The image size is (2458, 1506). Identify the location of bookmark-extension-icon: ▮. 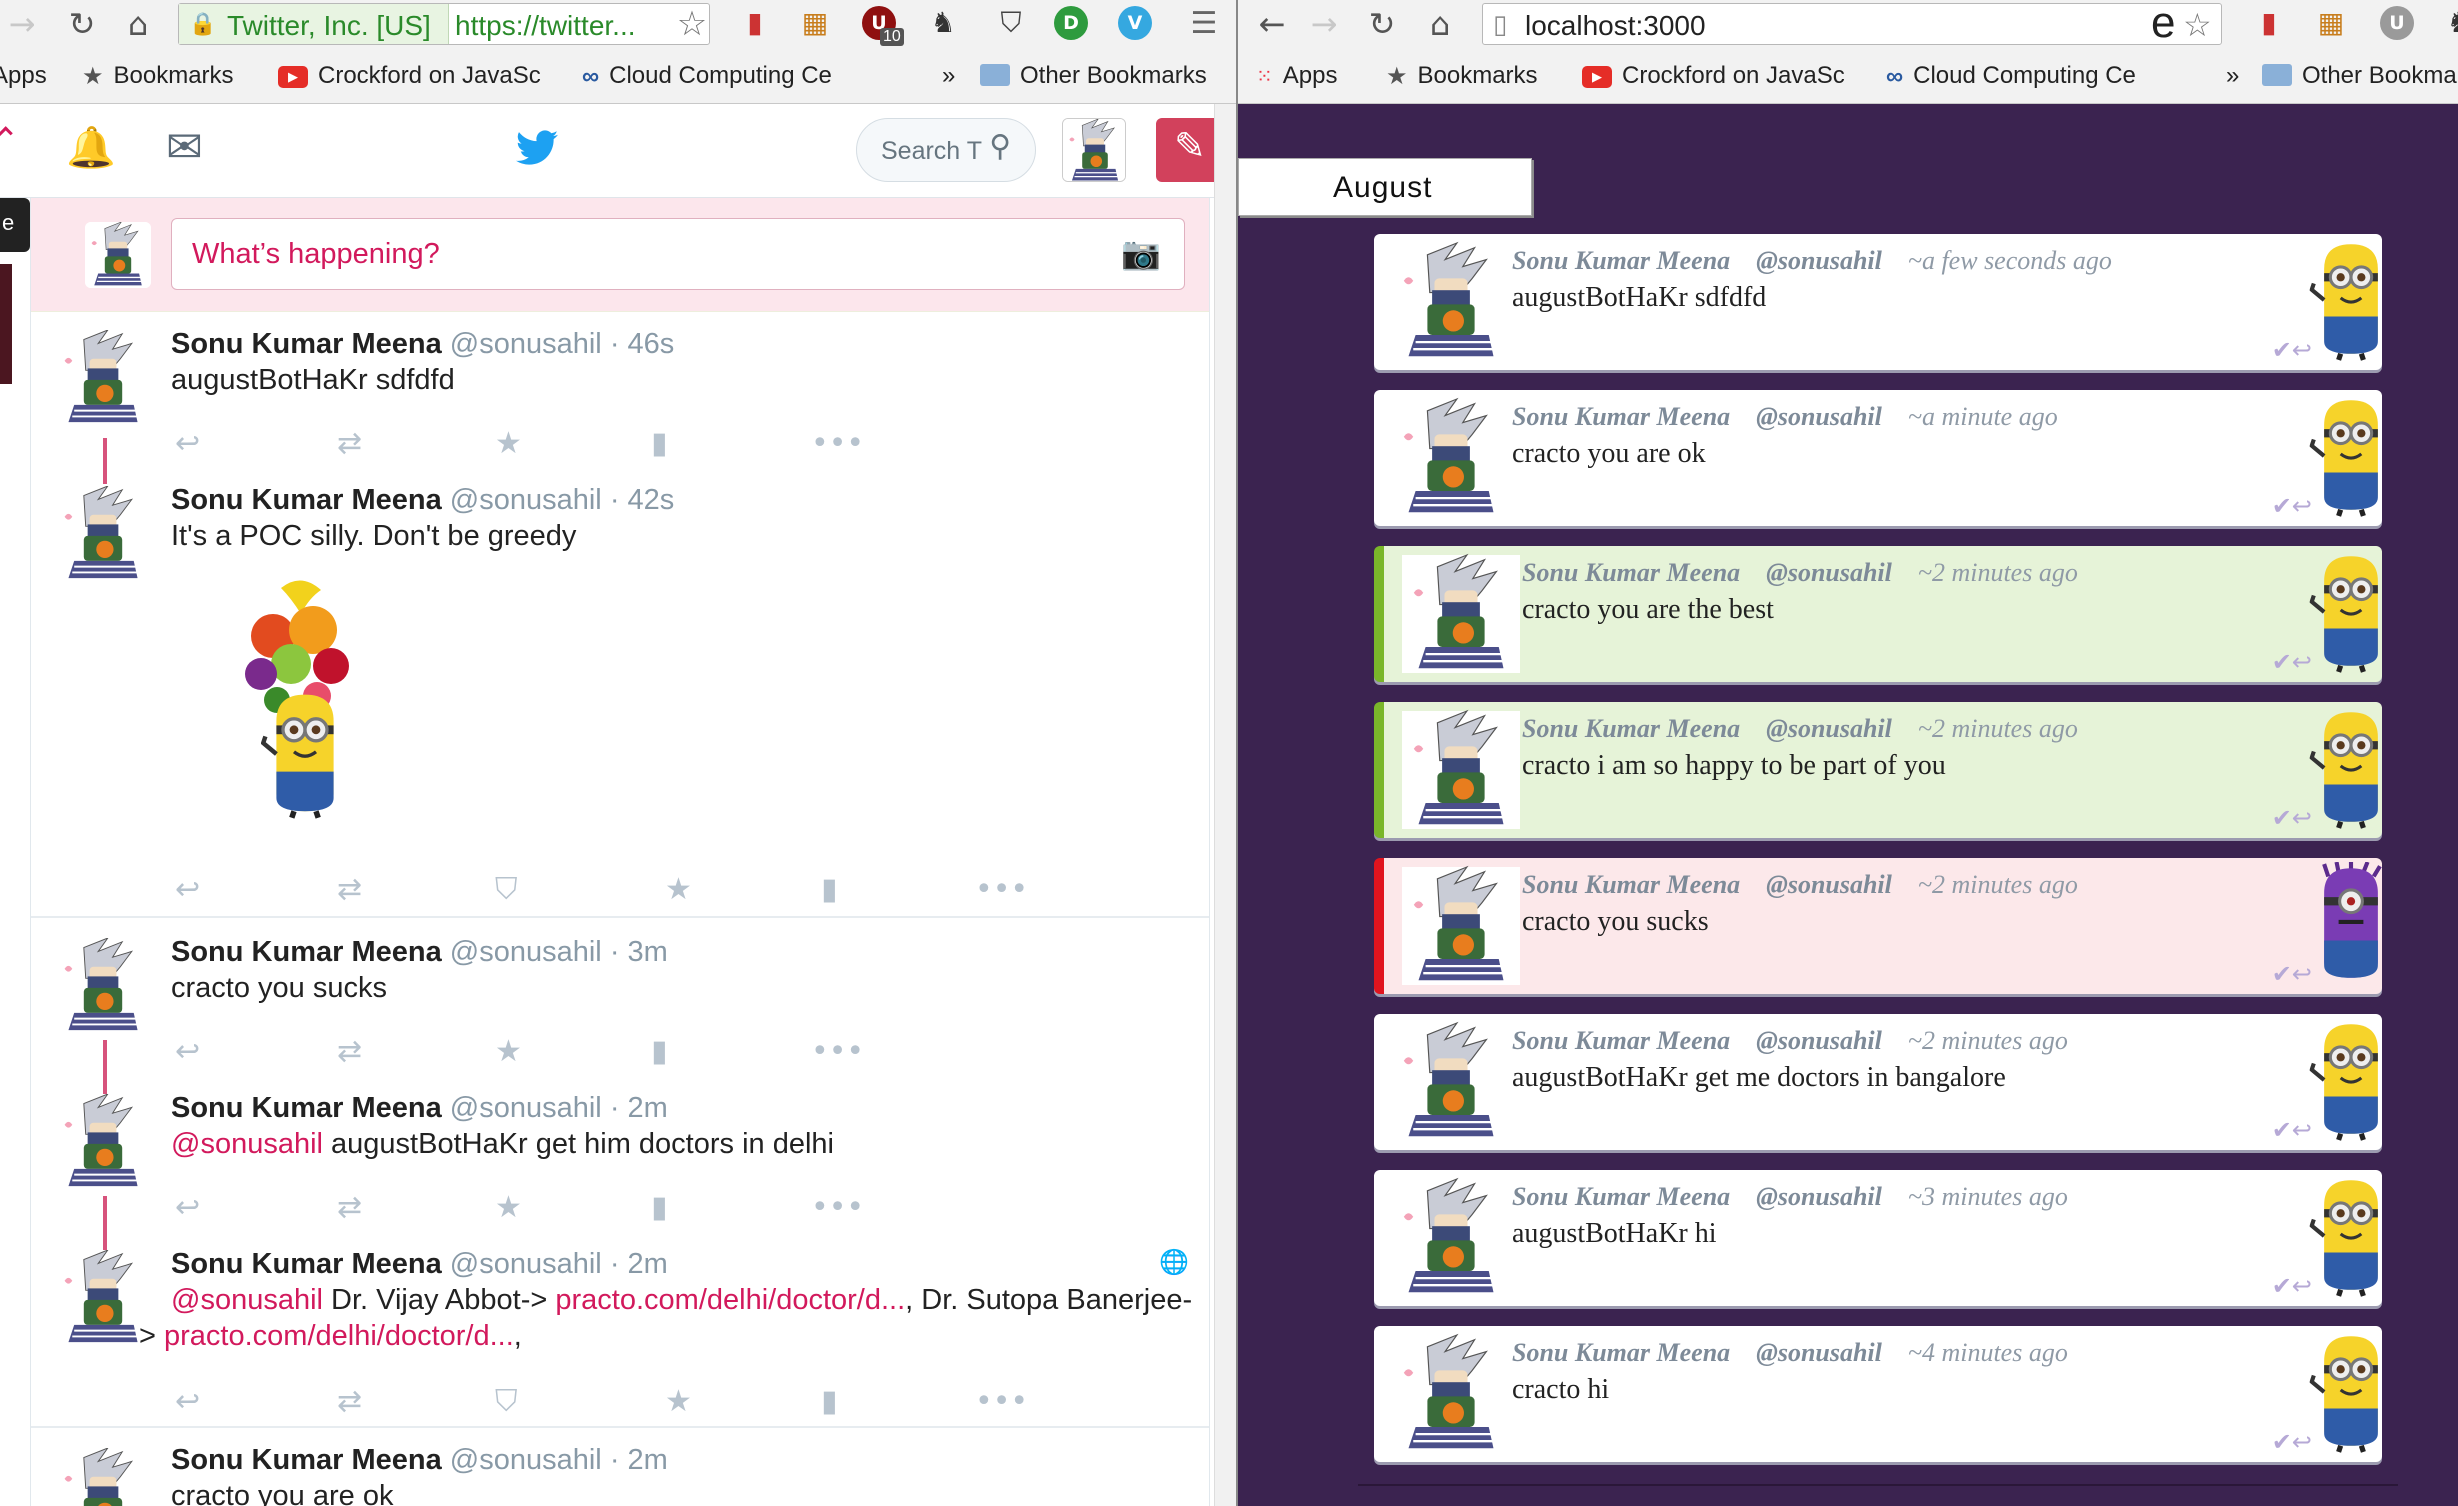
(755, 23).